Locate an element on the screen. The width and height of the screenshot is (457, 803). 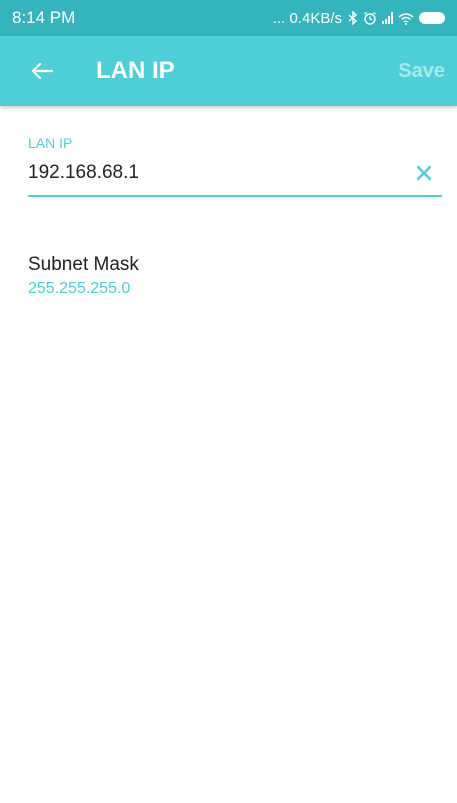
lan-ip-row is located at coordinates (235, 179).